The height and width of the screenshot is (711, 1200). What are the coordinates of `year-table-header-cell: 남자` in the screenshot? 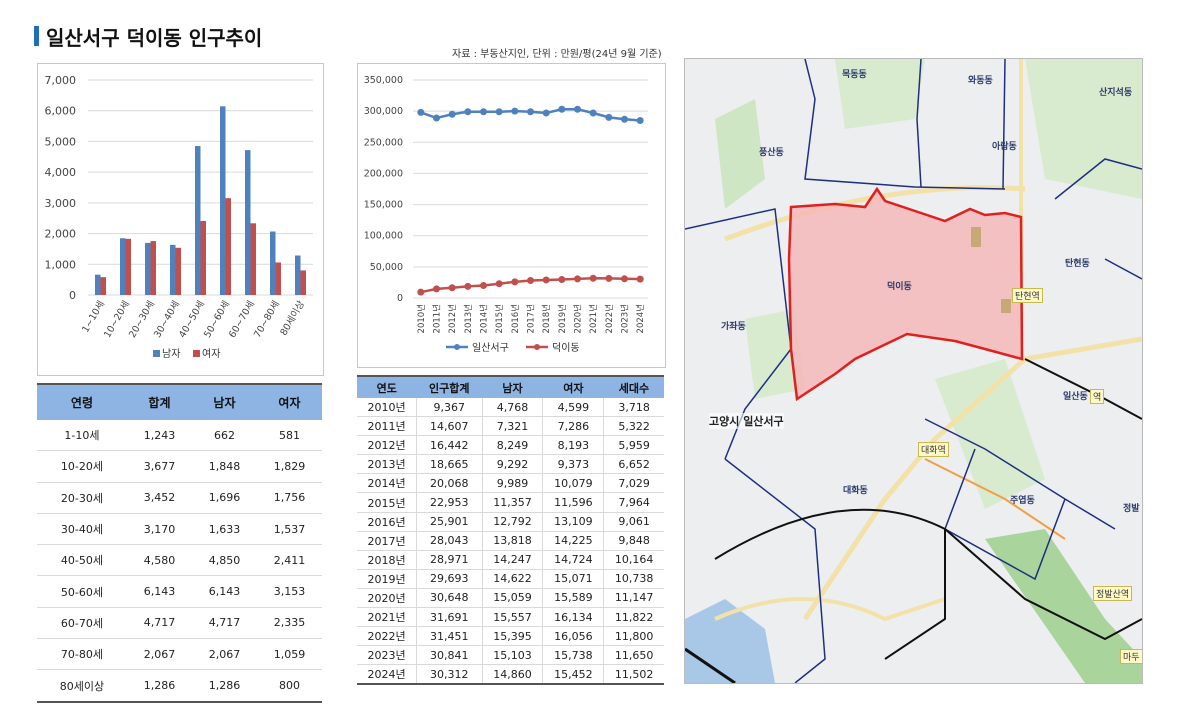 It's located at (512, 386).